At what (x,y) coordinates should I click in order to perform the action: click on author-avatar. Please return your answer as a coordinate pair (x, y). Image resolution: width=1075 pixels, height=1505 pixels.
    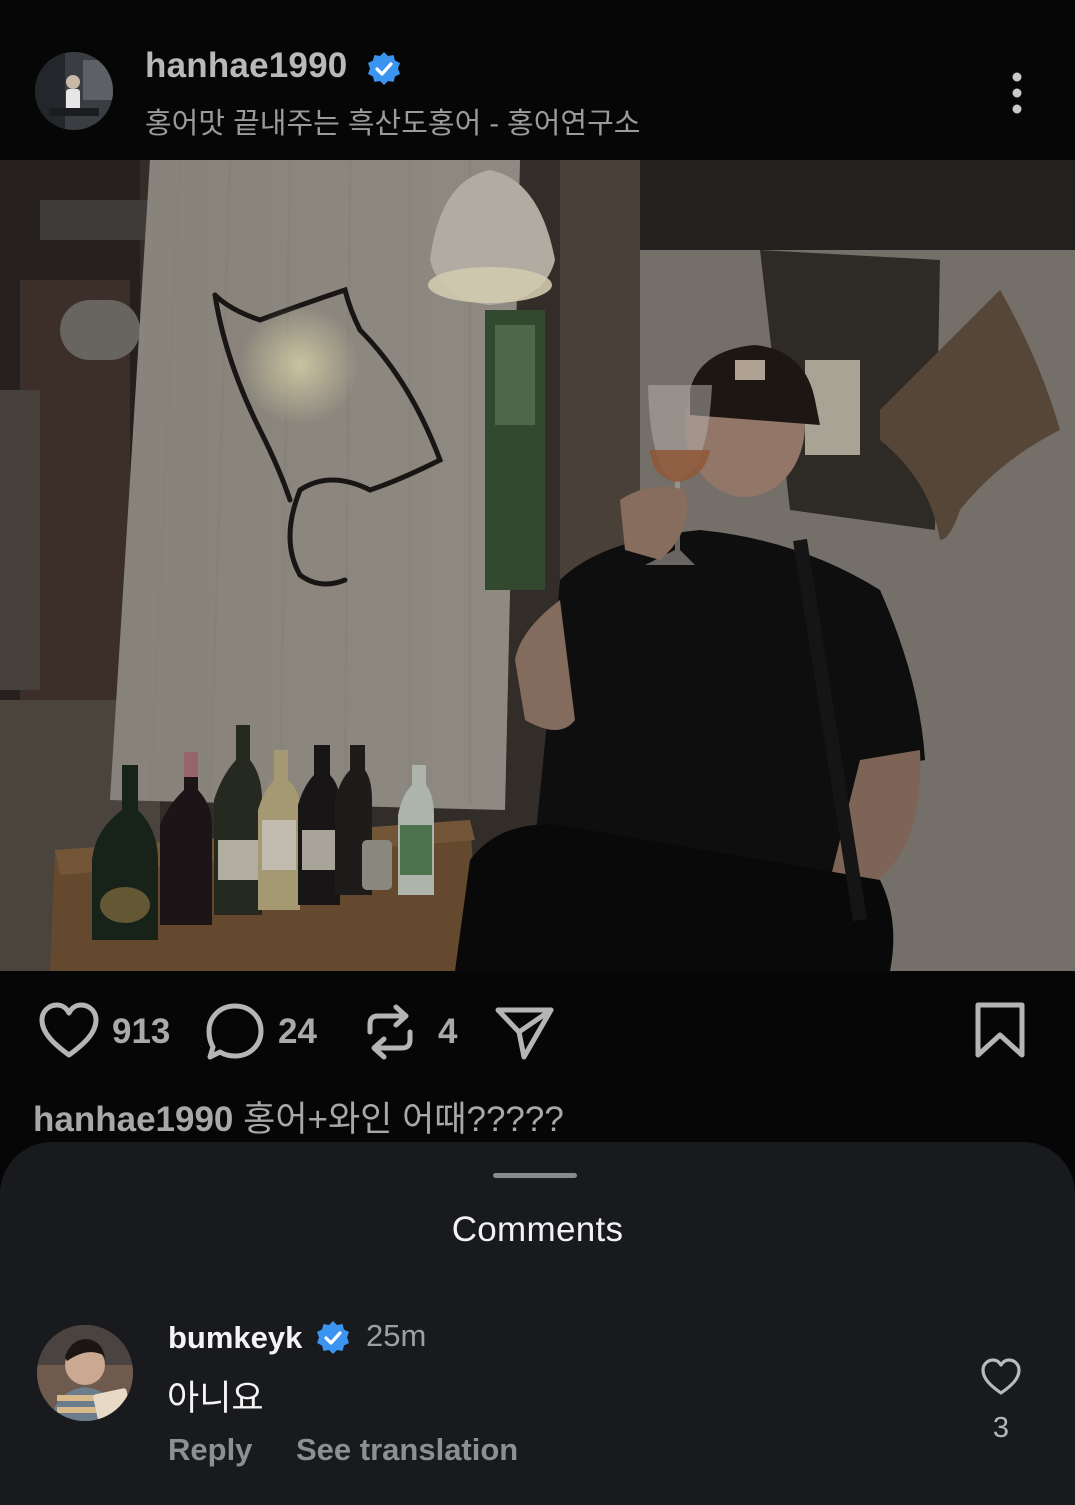
    Looking at the image, I should click on (74, 91).